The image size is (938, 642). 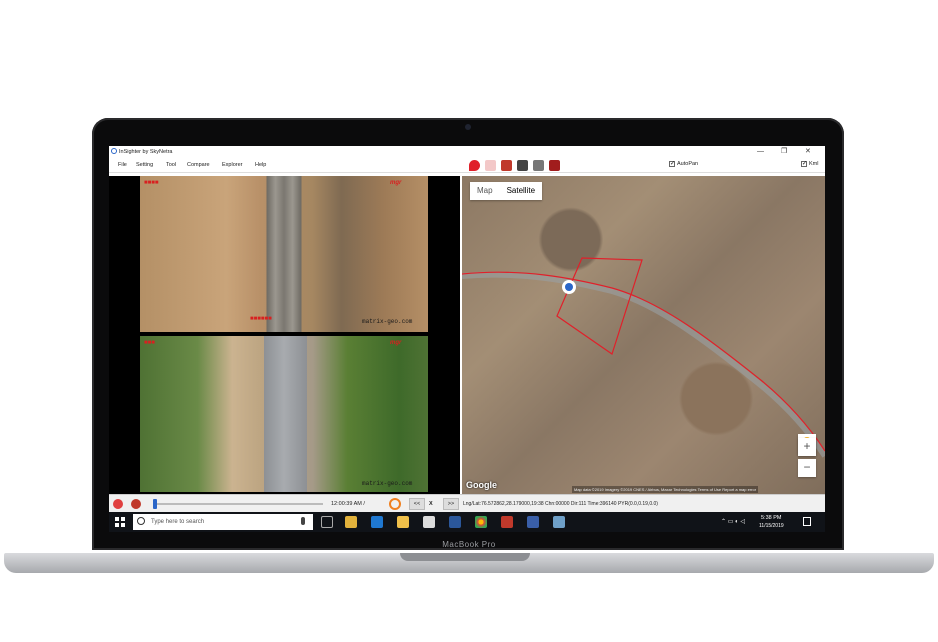 What do you see at coordinates (569, 287) in the screenshot?
I see `current-position-marker` at bounding box center [569, 287].